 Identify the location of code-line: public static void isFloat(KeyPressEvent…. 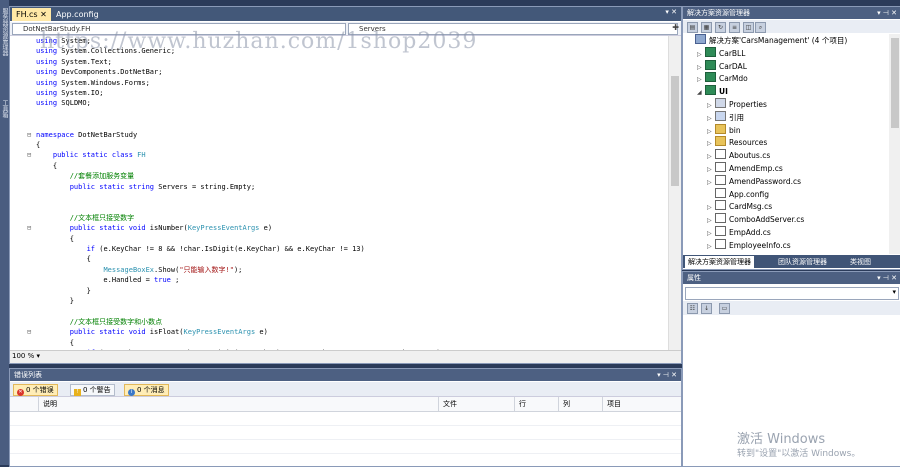
(152, 332).